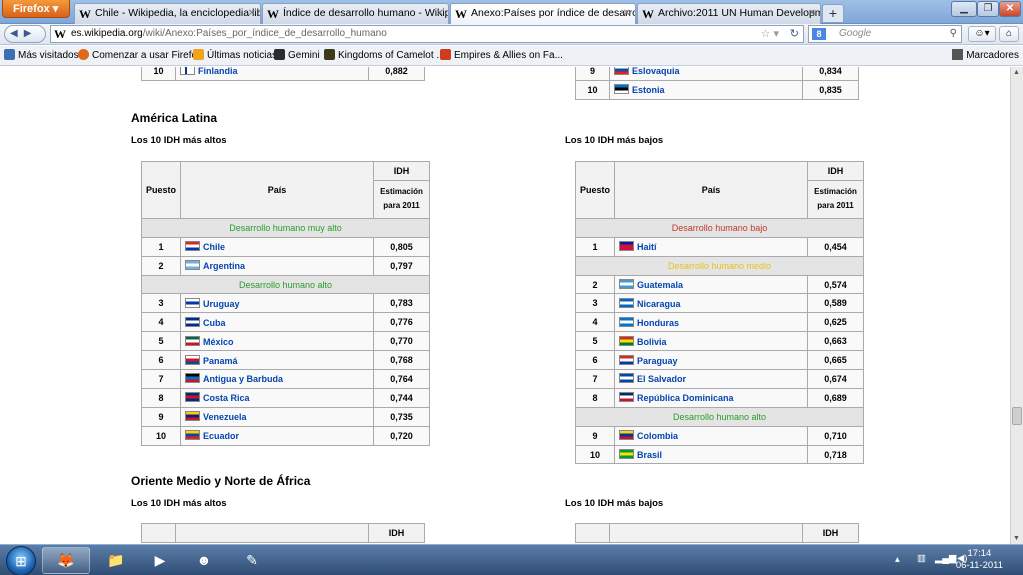 This screenshot has width=1023, height=575. I want to click on country-link: Chile, so click(277, 246).